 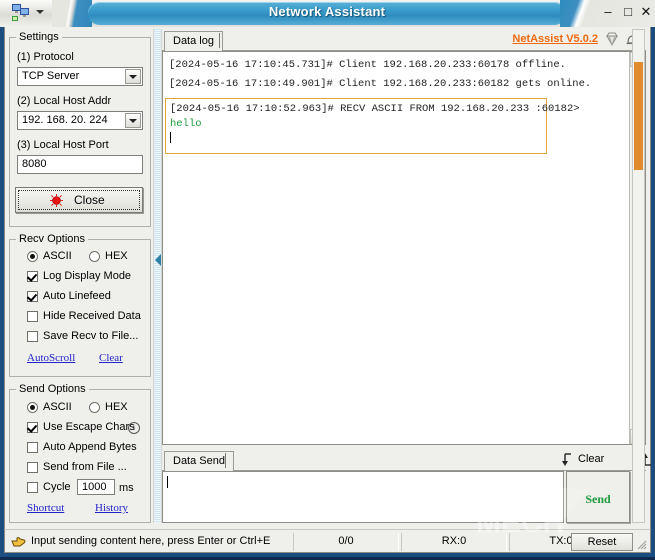 I want to click on send-options-group-label: Send Options, so click(x=52, y=389).